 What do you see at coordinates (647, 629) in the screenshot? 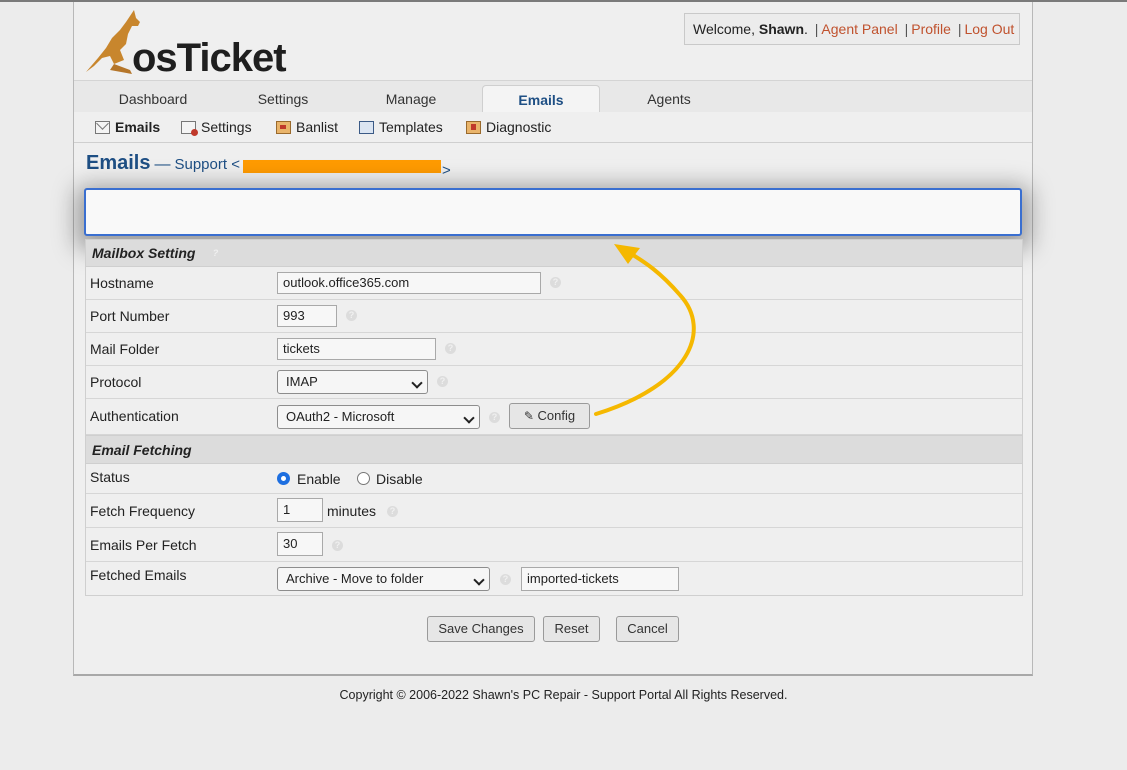
I see `cancel-button: Cancel` at bounding box center [647, 629].